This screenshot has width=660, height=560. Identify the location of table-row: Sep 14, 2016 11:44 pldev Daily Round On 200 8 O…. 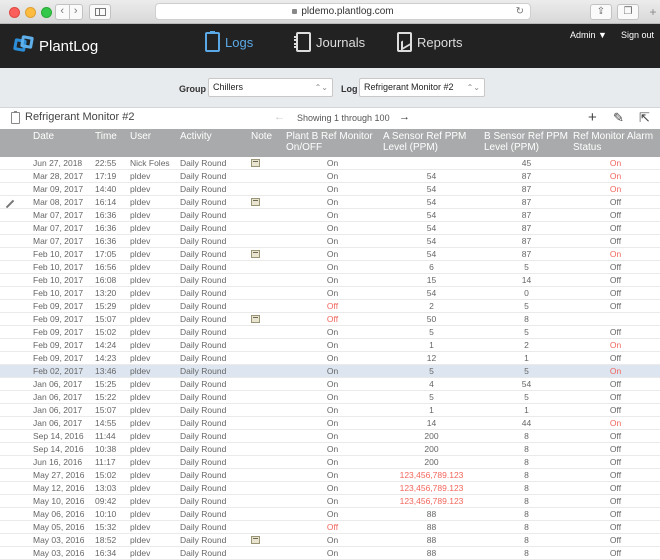
(330, 436).